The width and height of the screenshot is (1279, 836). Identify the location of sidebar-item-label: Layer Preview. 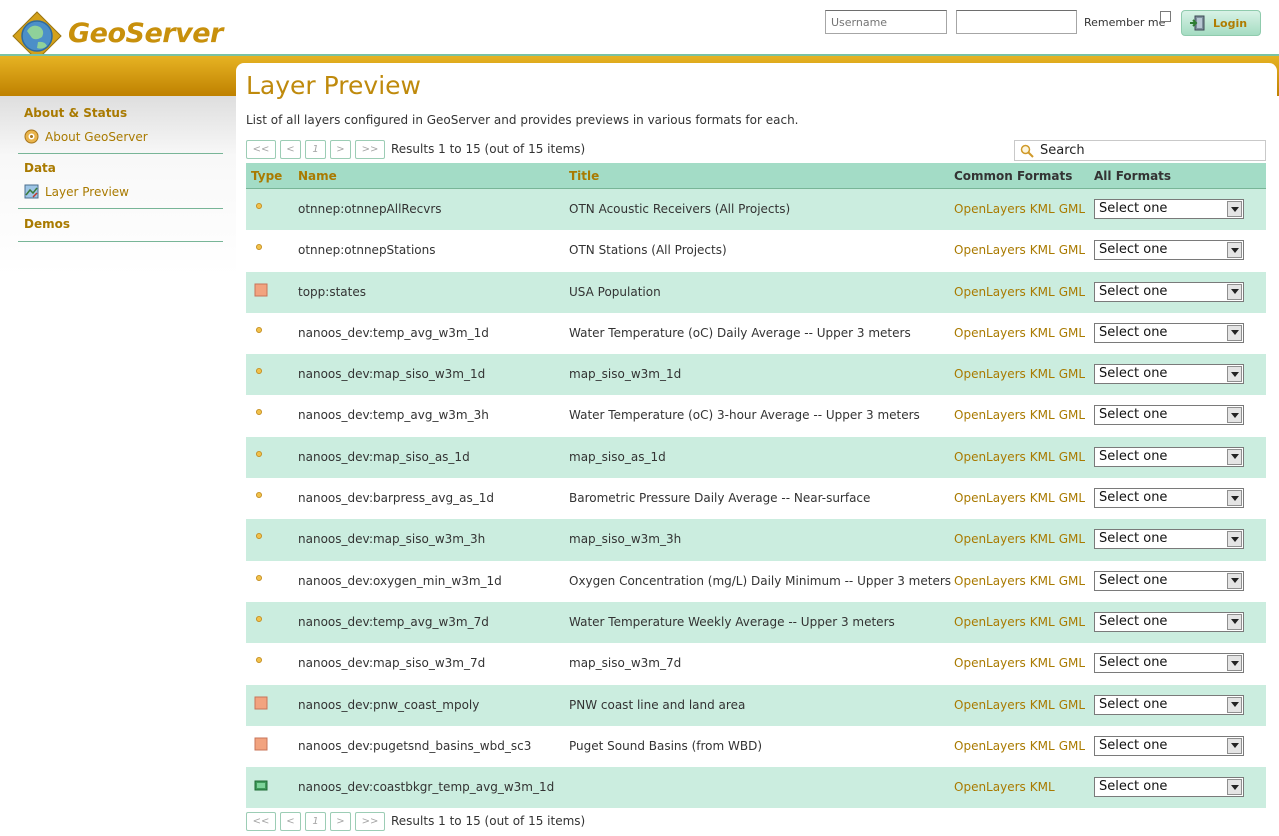
(87, 191).